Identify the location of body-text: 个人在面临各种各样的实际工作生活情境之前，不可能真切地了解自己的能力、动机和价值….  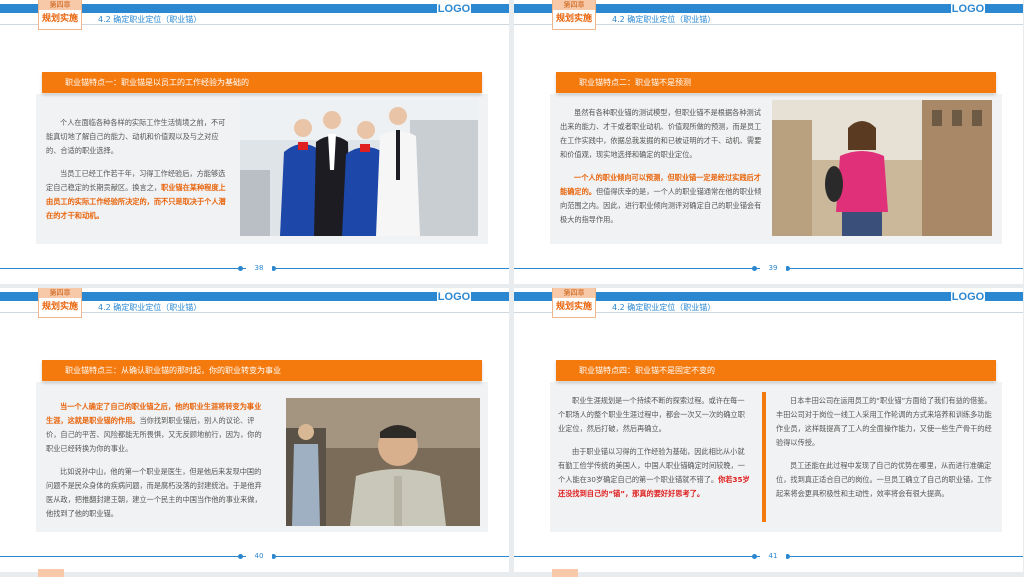
(136, 174).